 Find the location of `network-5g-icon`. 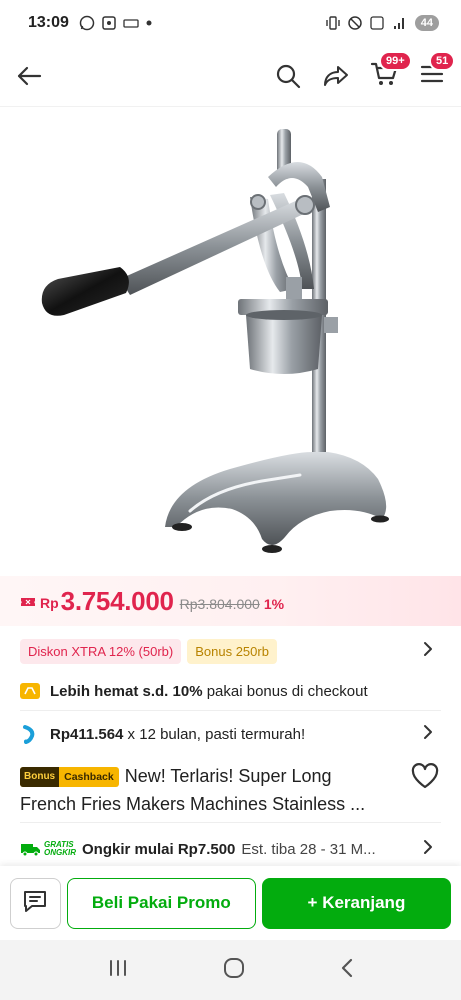

network-5g-icon is located at coordinates (377, 23).